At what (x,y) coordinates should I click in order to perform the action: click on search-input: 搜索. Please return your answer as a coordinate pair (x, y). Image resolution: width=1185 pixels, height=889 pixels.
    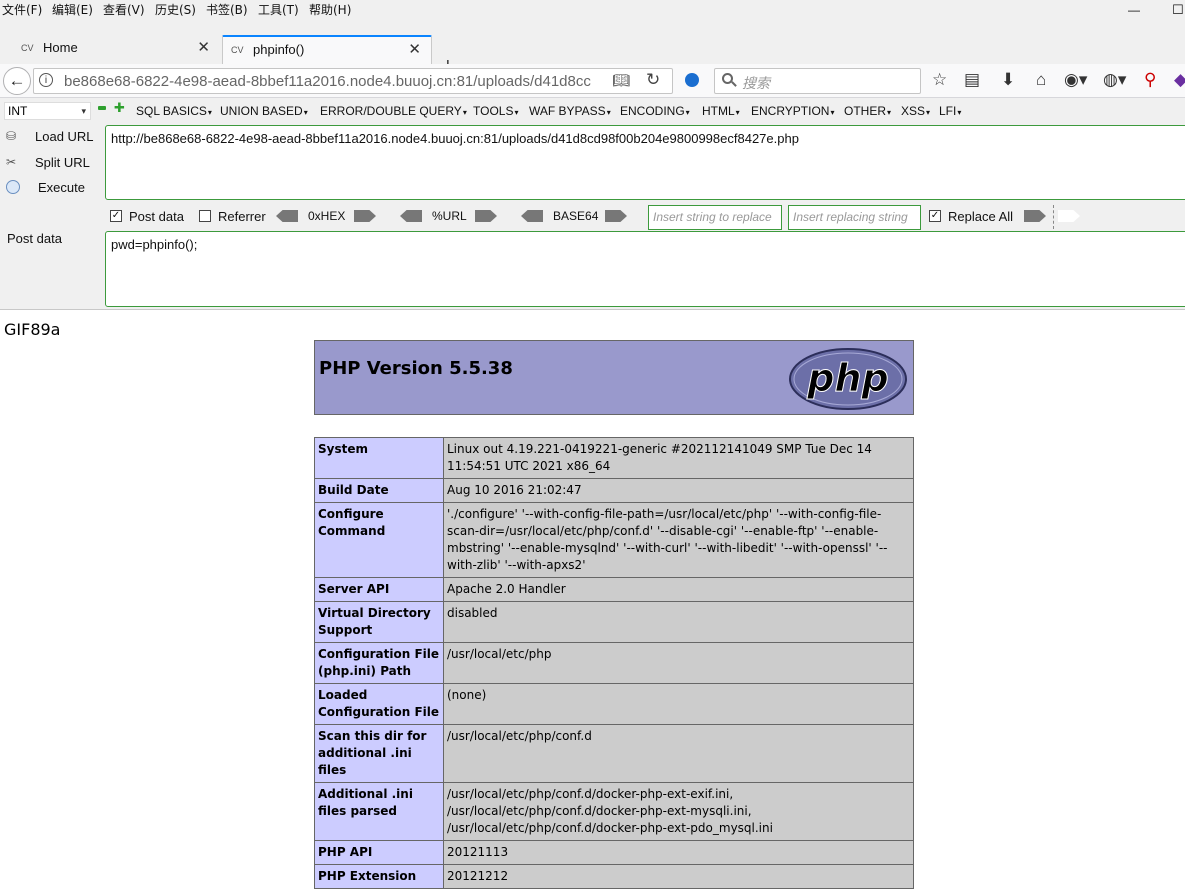
    Looking at the image, I should click on (817, 81).